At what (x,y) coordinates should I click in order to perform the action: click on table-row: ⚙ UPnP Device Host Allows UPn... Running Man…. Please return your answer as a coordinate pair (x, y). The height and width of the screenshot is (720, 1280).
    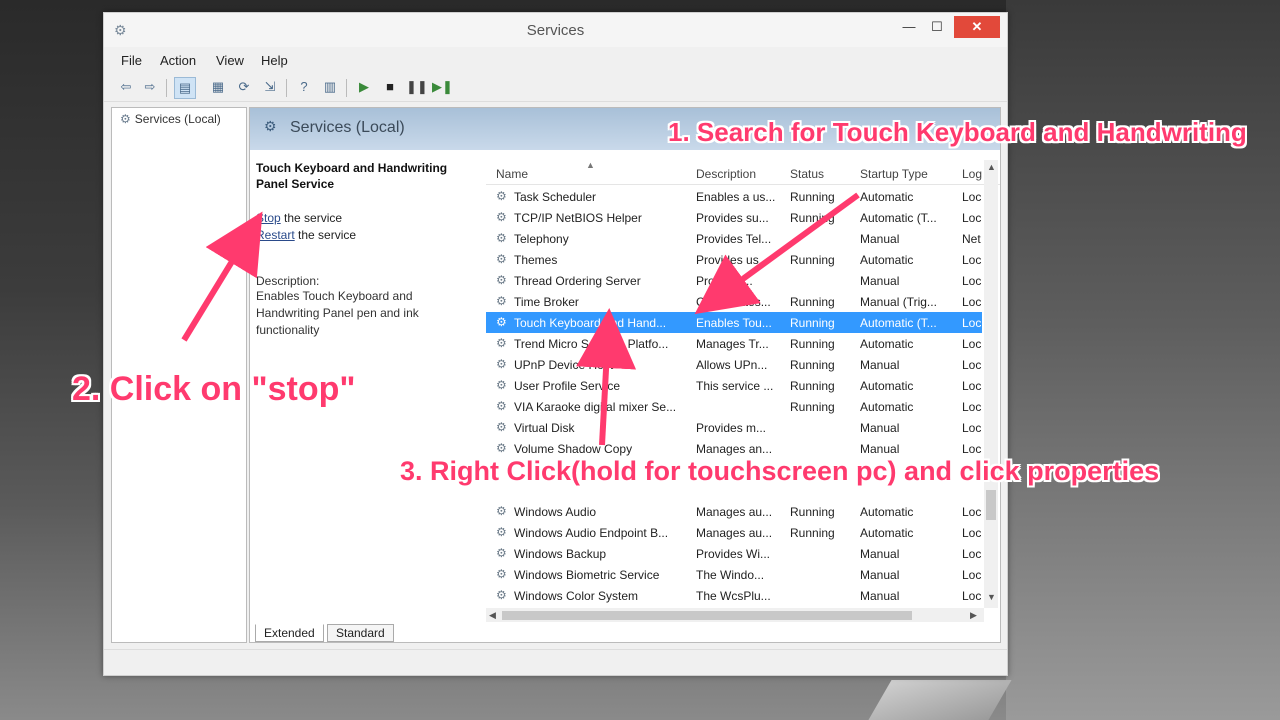
    Looking at the image, I should click on (734, 364).